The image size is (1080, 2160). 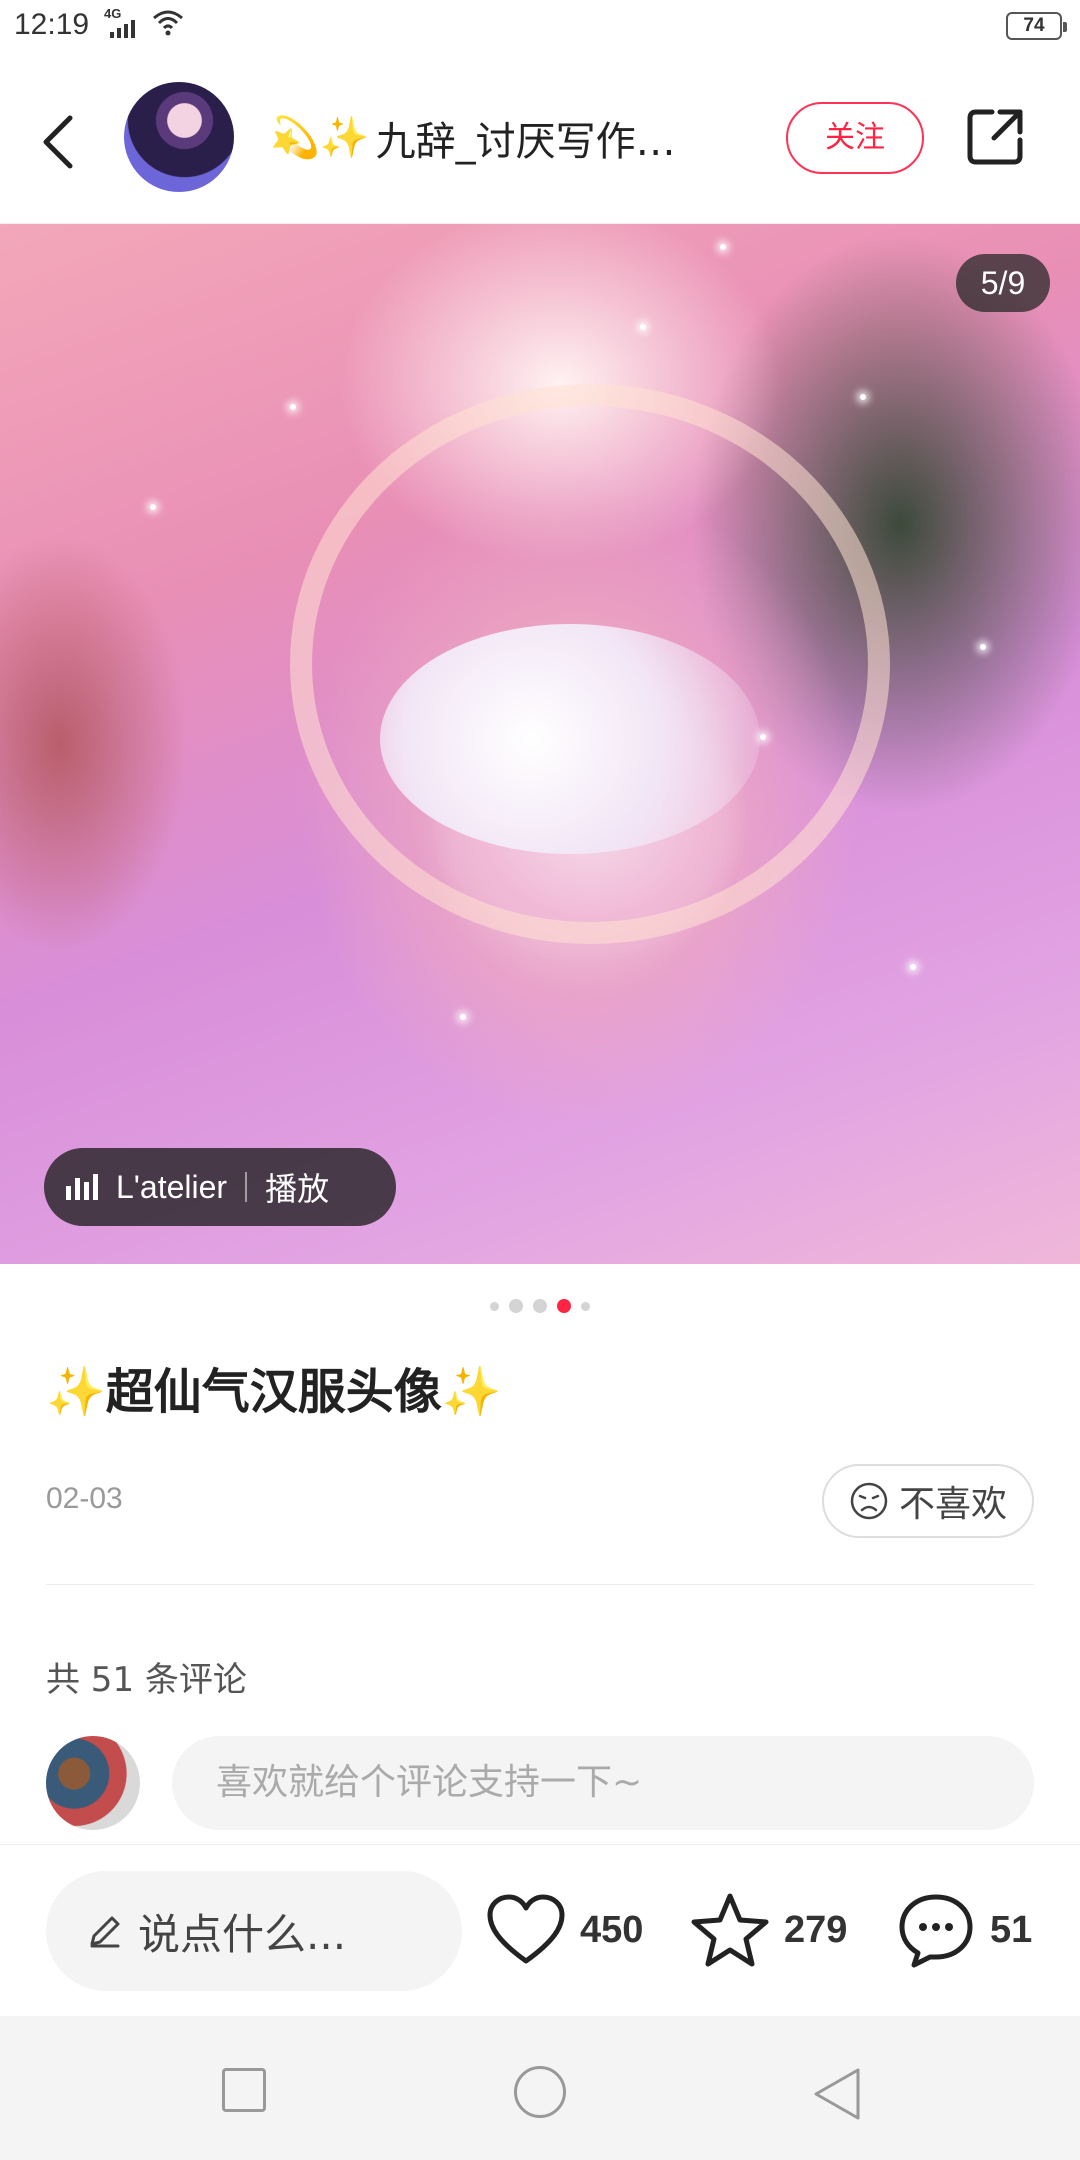 I want to click on share-icon, so click(x=995, y=137).